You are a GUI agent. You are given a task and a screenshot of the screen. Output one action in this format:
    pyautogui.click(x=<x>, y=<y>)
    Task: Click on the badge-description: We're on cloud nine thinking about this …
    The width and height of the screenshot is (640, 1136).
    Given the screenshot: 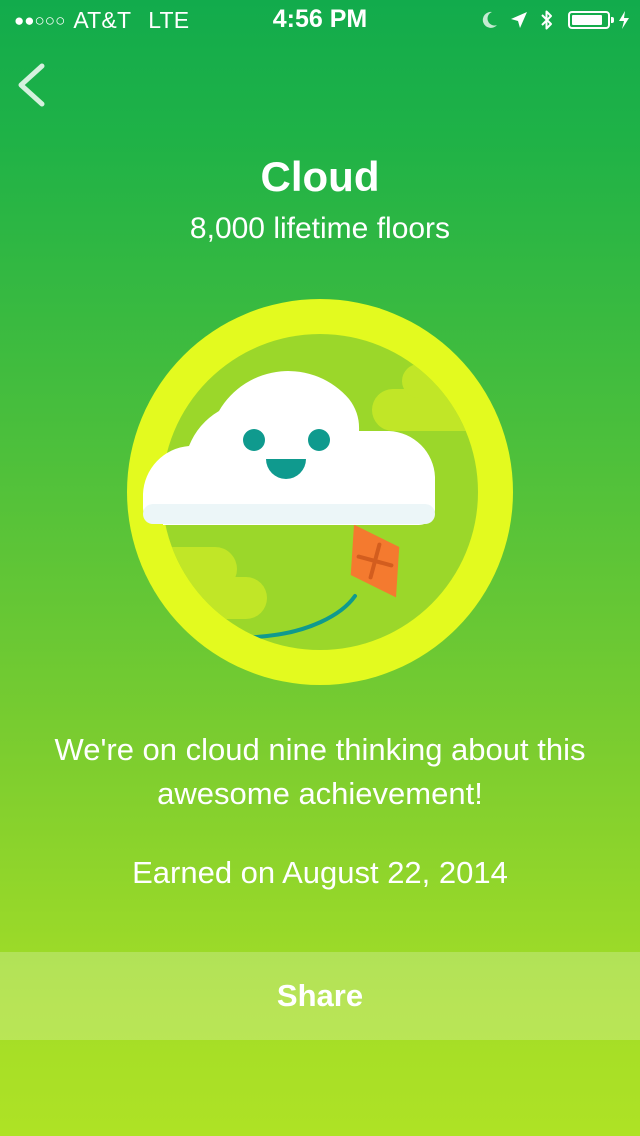 What is the action you would take?
    pyautogui.click(x=320, y=771)
    